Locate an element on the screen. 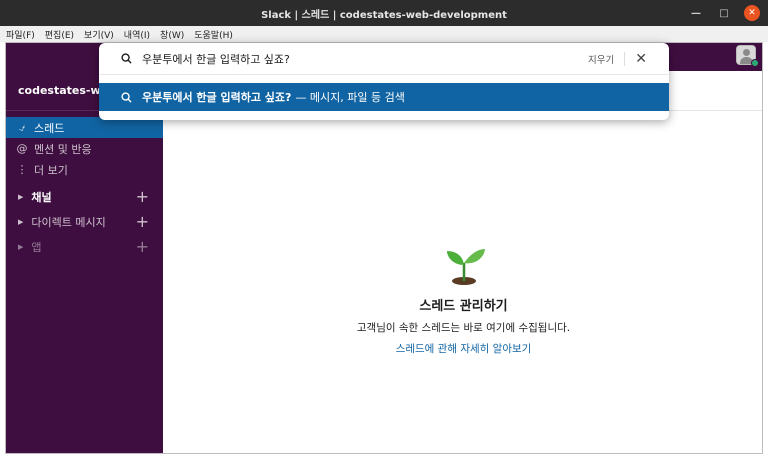 This screenshot has height=459, width=768. menu-view: 보기(V) is located at coordinates (99, 34).